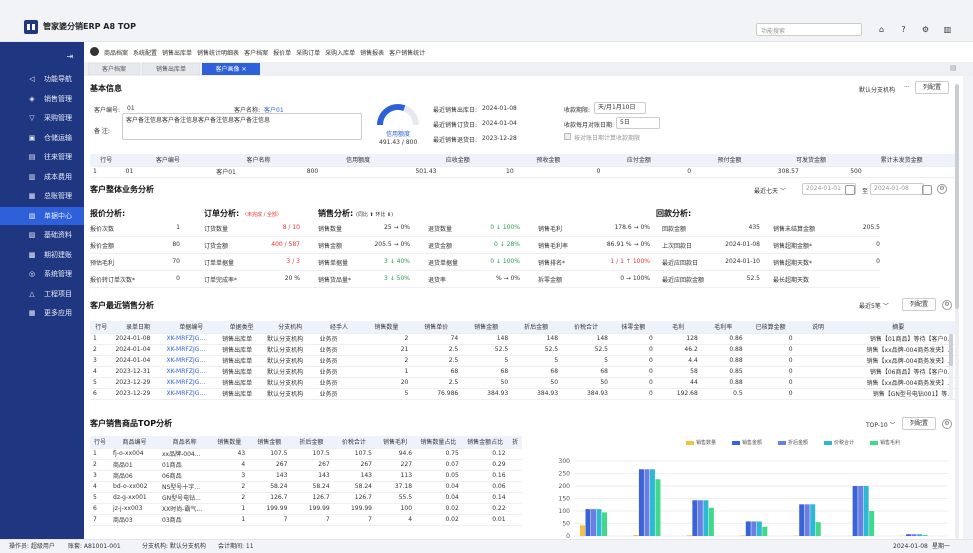 The height and width of the screenshot is (553, 973). Describe the element at coordinates (218, 53) in the screenshot. I see `nav-link-4: 销售统计明细表` at that location.